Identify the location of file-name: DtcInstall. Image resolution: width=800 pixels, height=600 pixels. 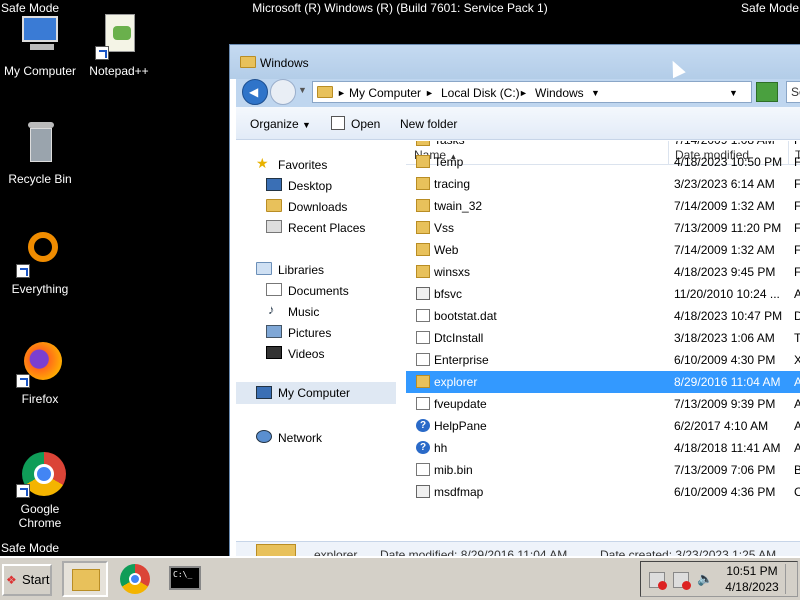
(459, 338).